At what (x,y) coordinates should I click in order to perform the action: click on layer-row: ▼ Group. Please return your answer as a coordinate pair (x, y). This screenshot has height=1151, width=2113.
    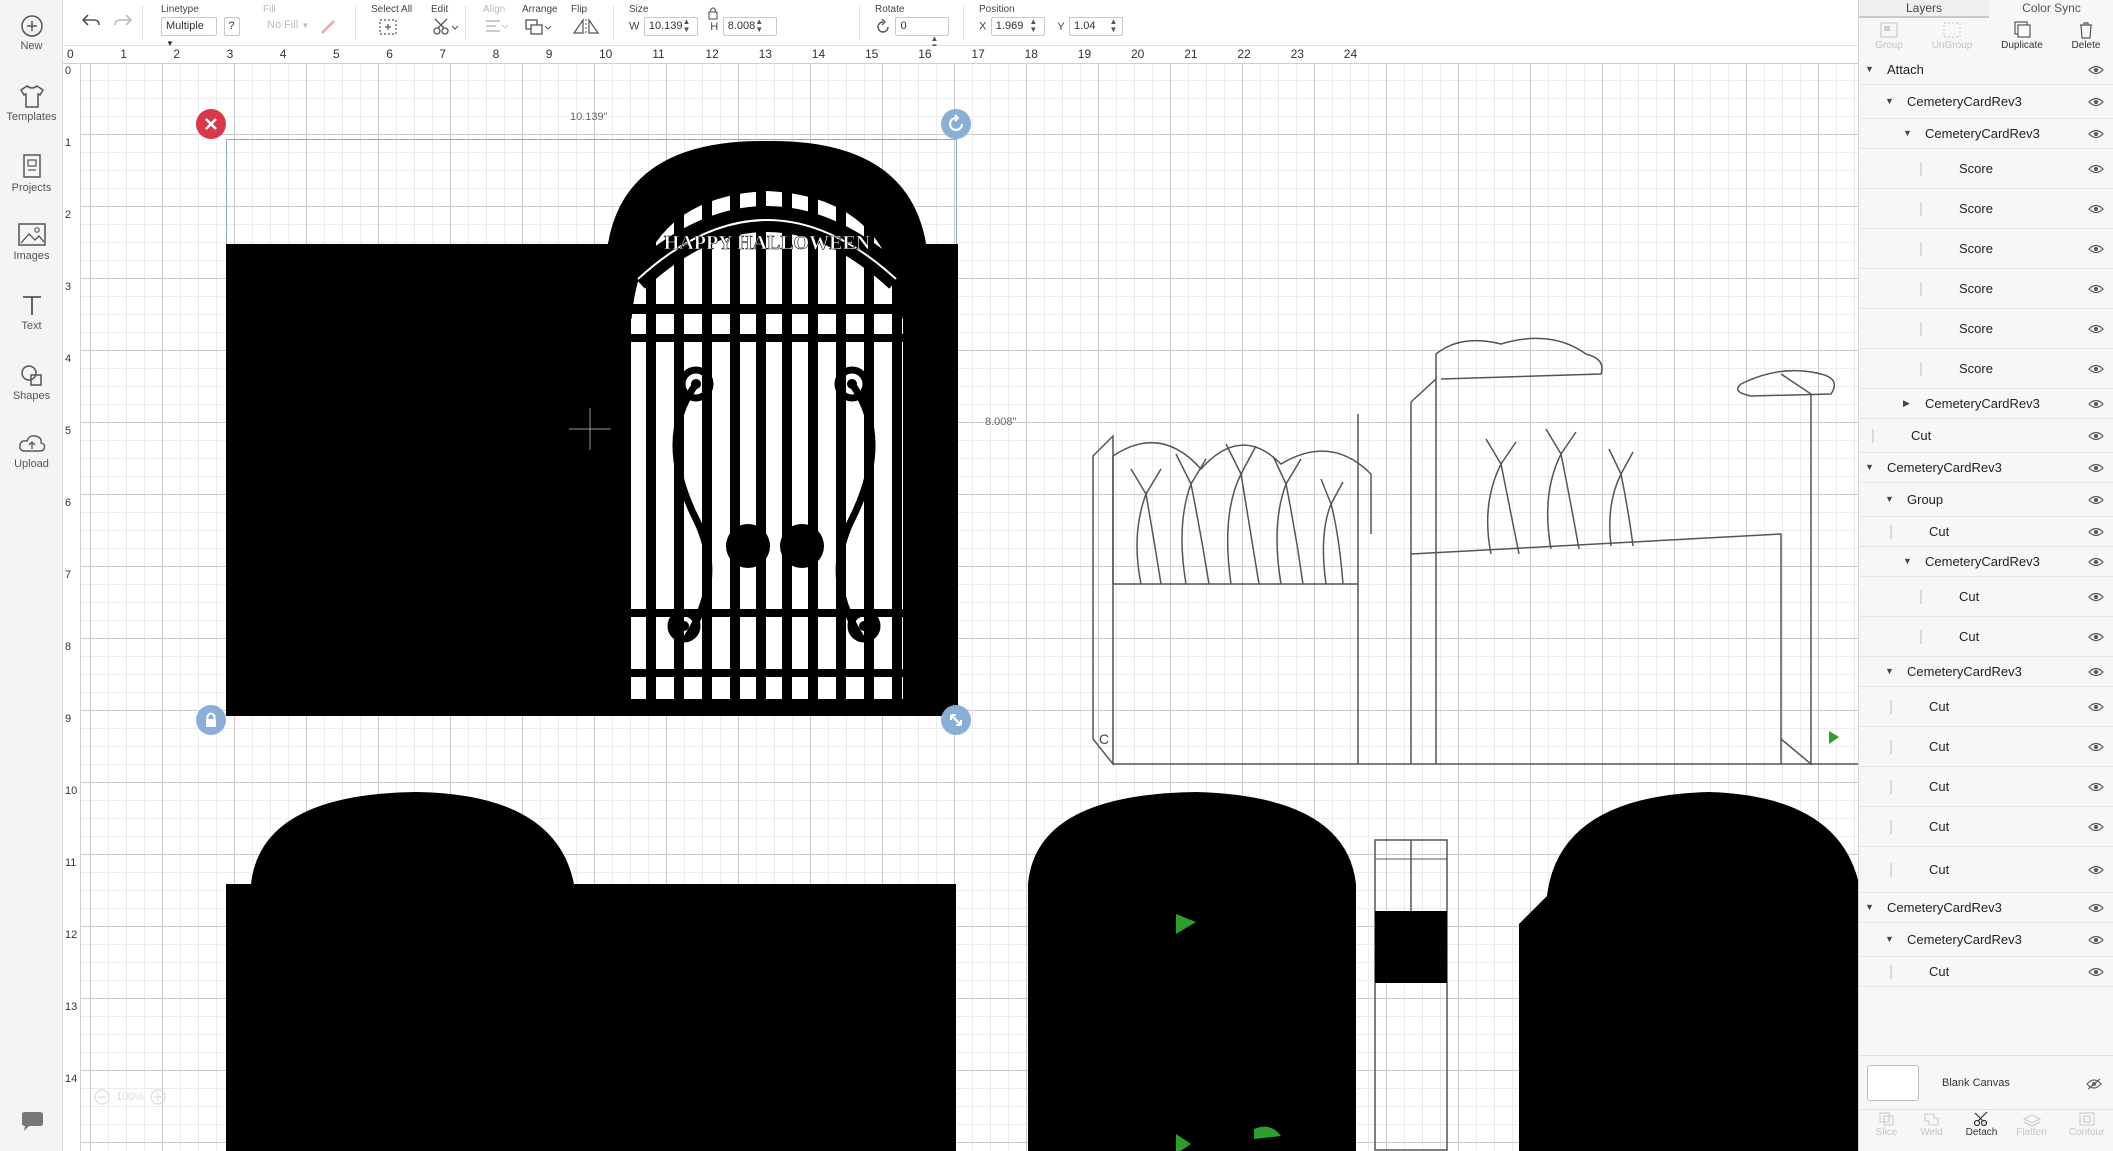
    Looking at the image, I should click on (1986, 500).